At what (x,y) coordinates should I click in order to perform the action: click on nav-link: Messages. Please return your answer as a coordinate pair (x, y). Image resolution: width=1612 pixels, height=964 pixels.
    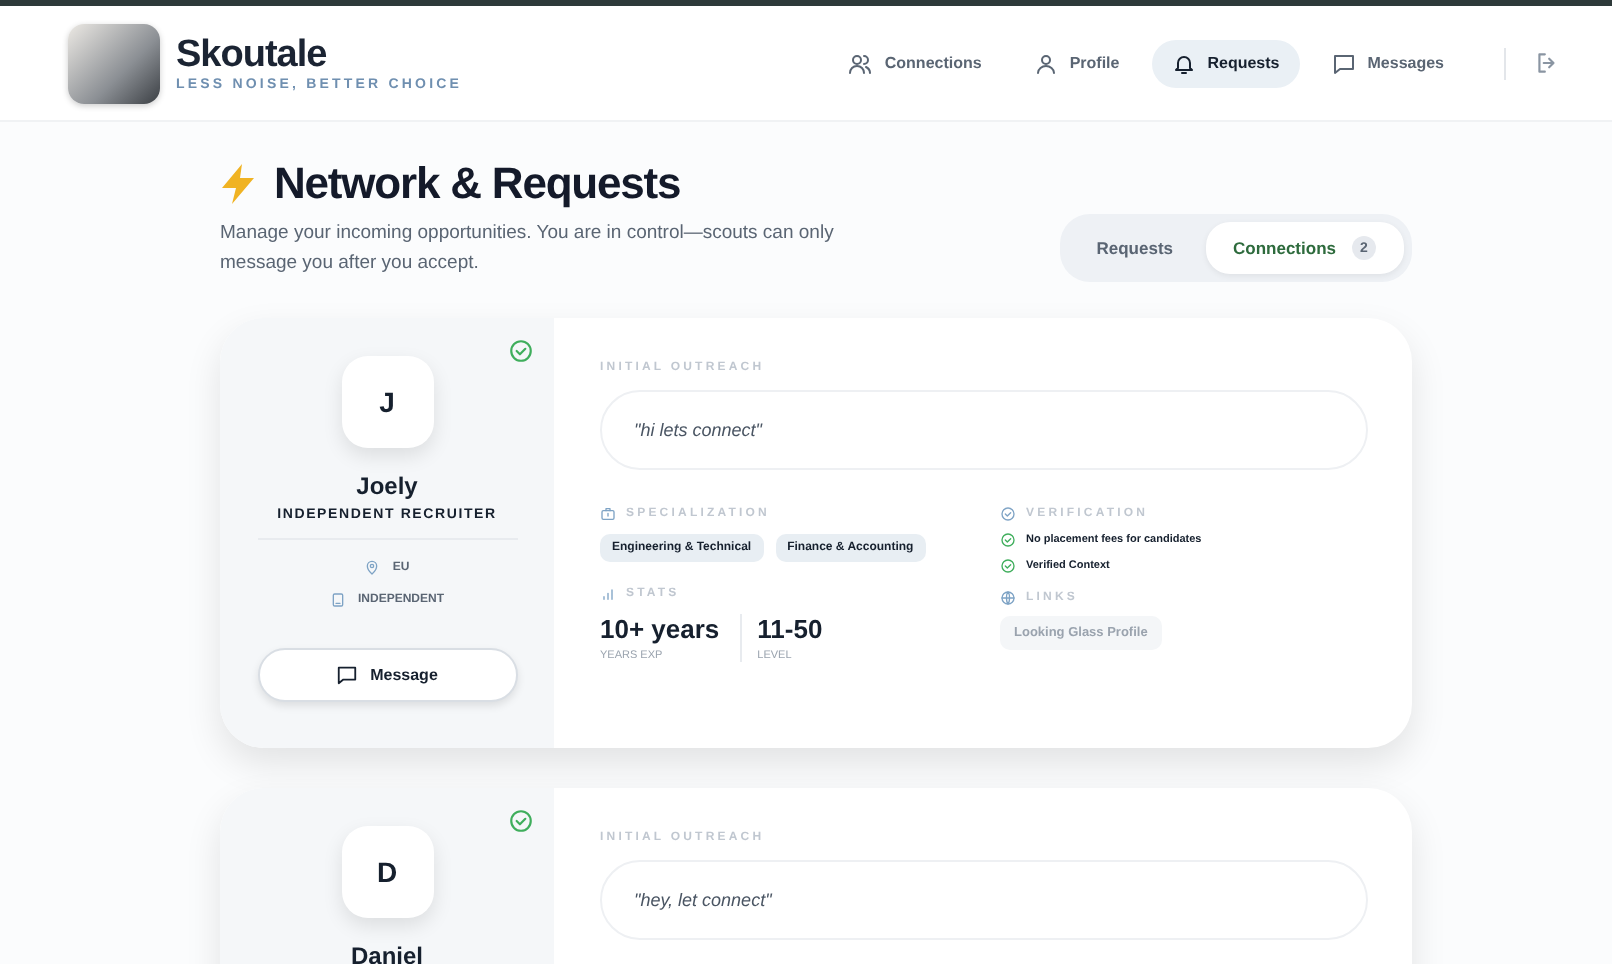
    Looking at the image, I should click on (1387, 63).